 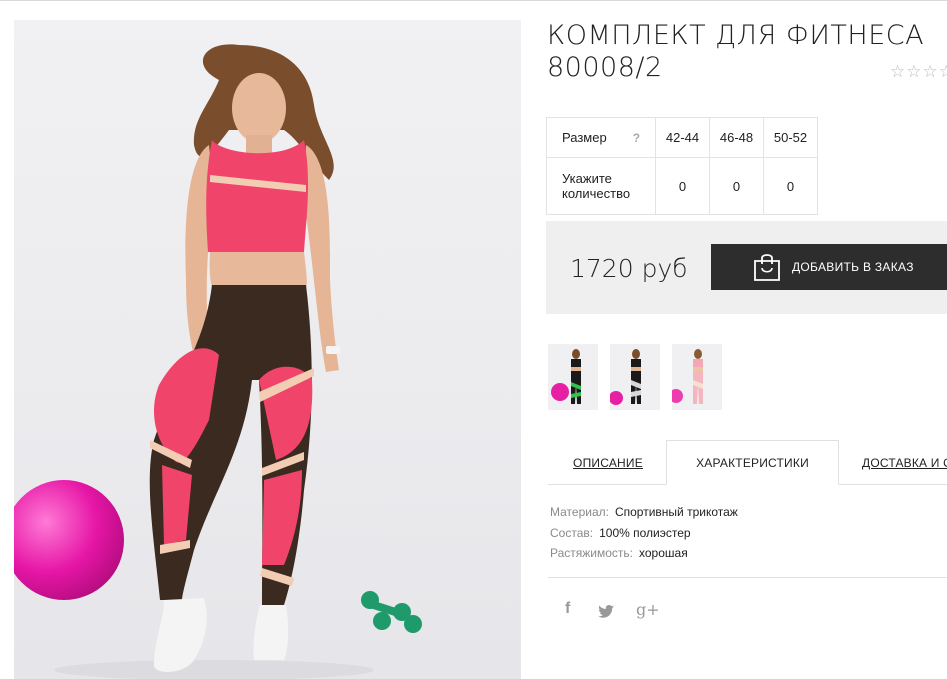 What do you see at coordinates (663, 553) in the screenshot?
I see `characteristic-value: хорошая` at bounding box center [663, 553].